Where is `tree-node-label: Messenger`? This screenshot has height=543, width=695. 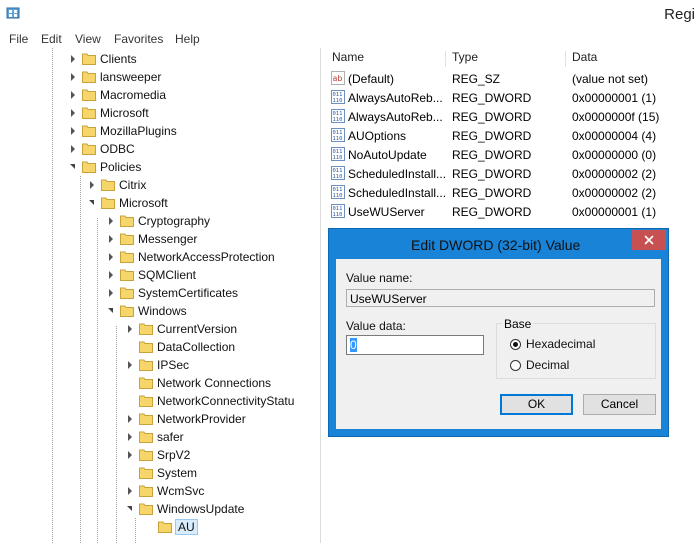 tree-node-label: Messenger is located at coordinates (168, 239).